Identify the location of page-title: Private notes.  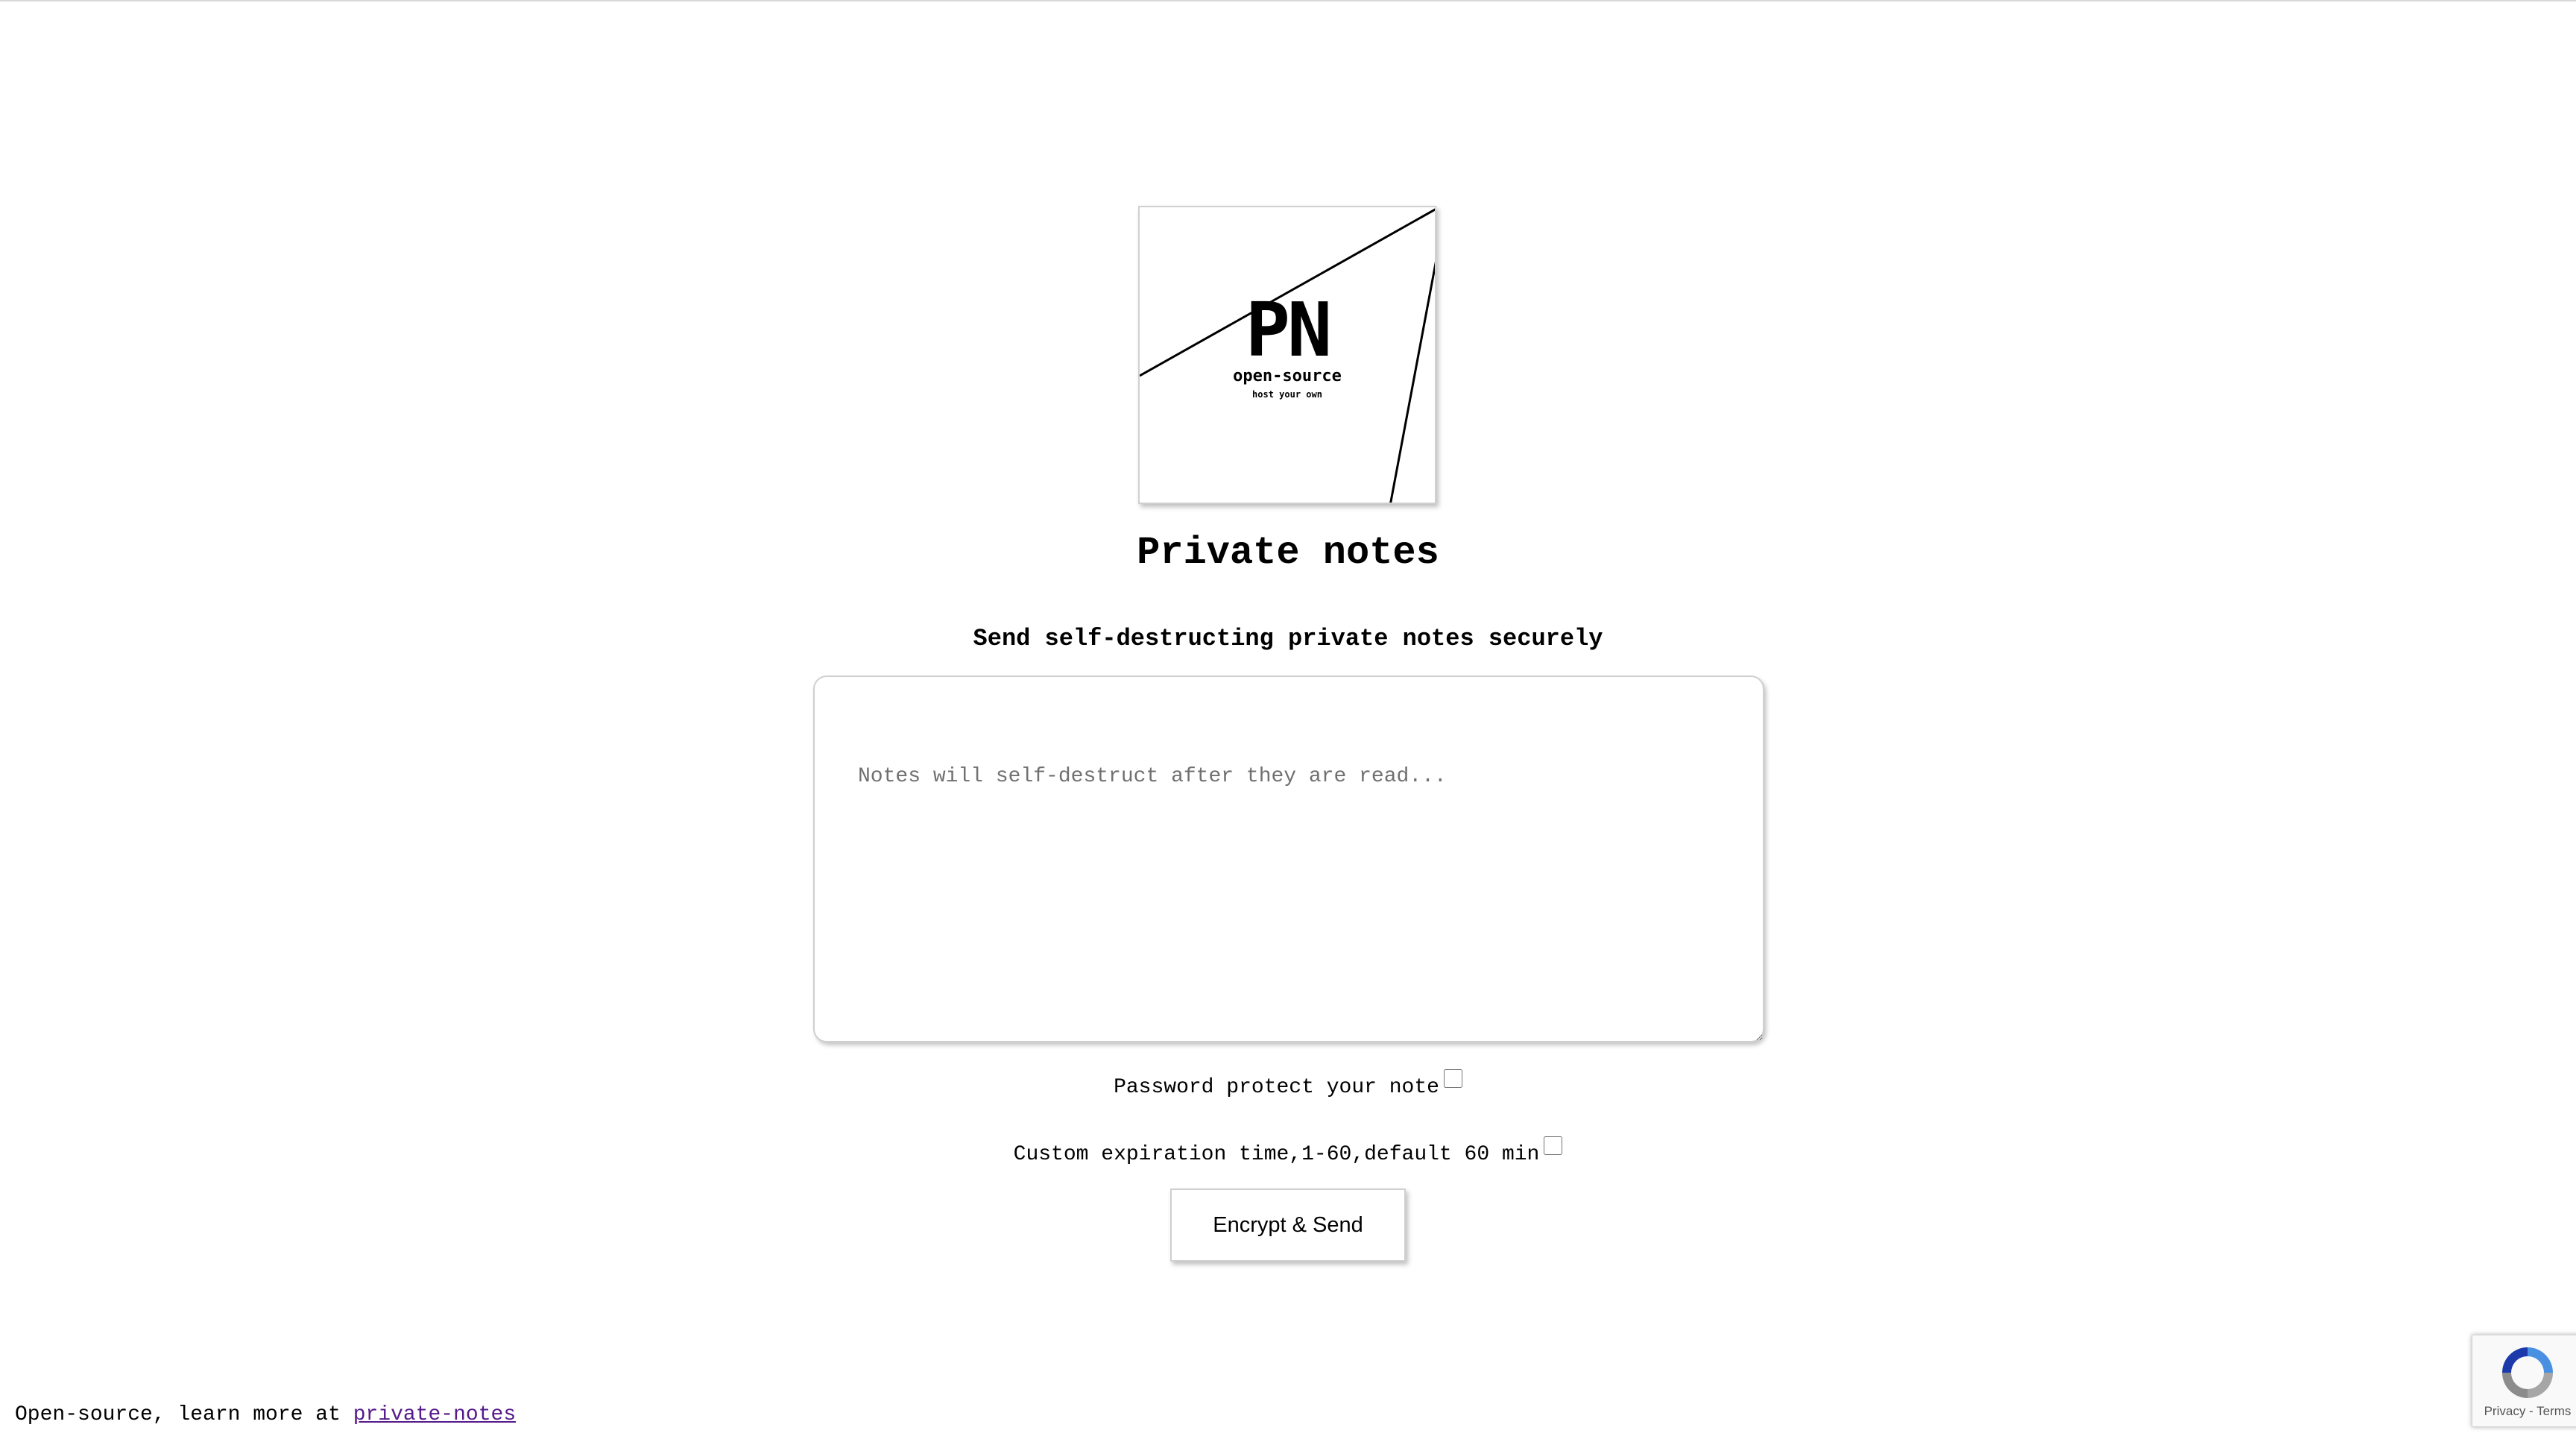
(1288, 553).